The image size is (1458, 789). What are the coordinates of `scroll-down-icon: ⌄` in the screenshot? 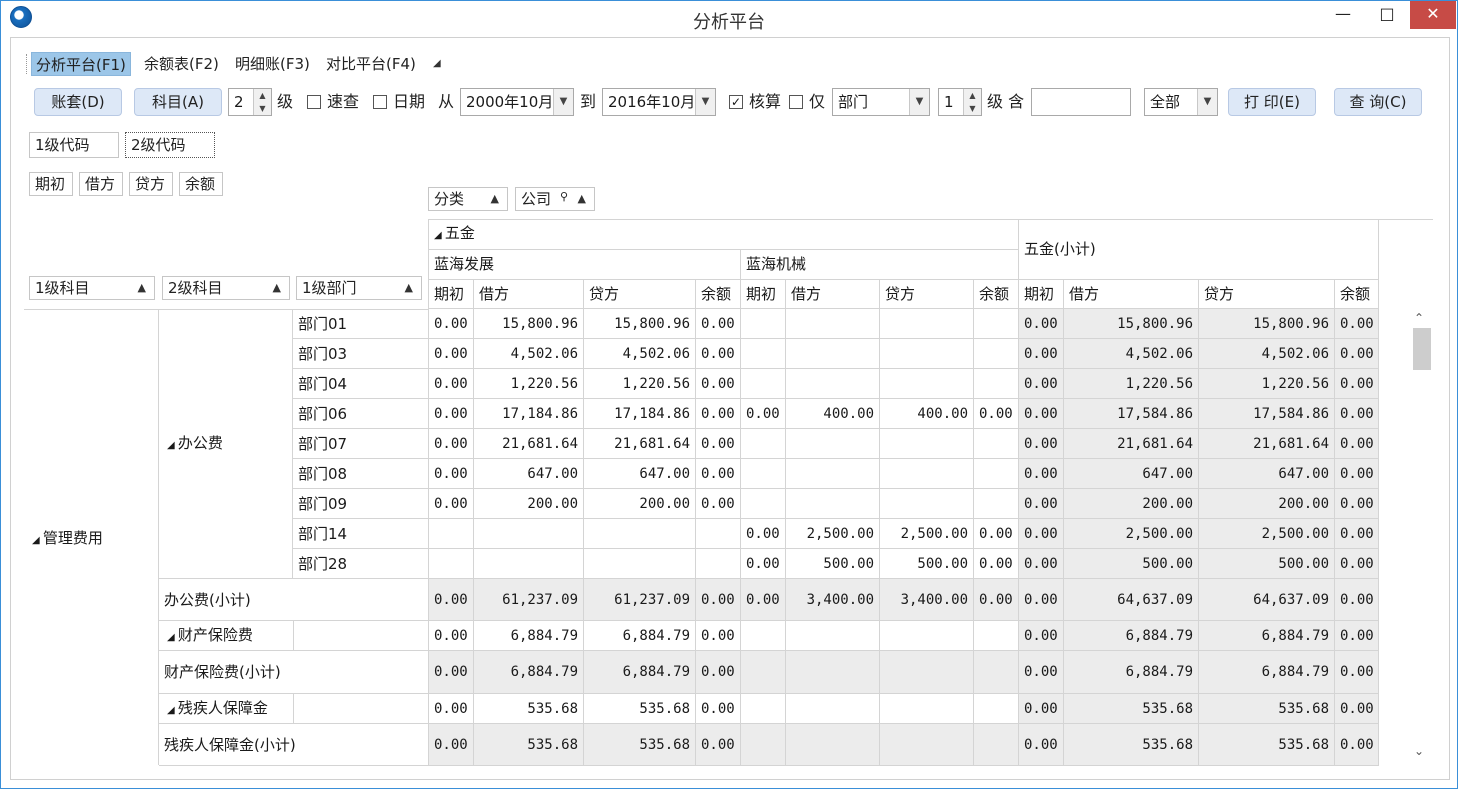 It's located at (1419, 751).